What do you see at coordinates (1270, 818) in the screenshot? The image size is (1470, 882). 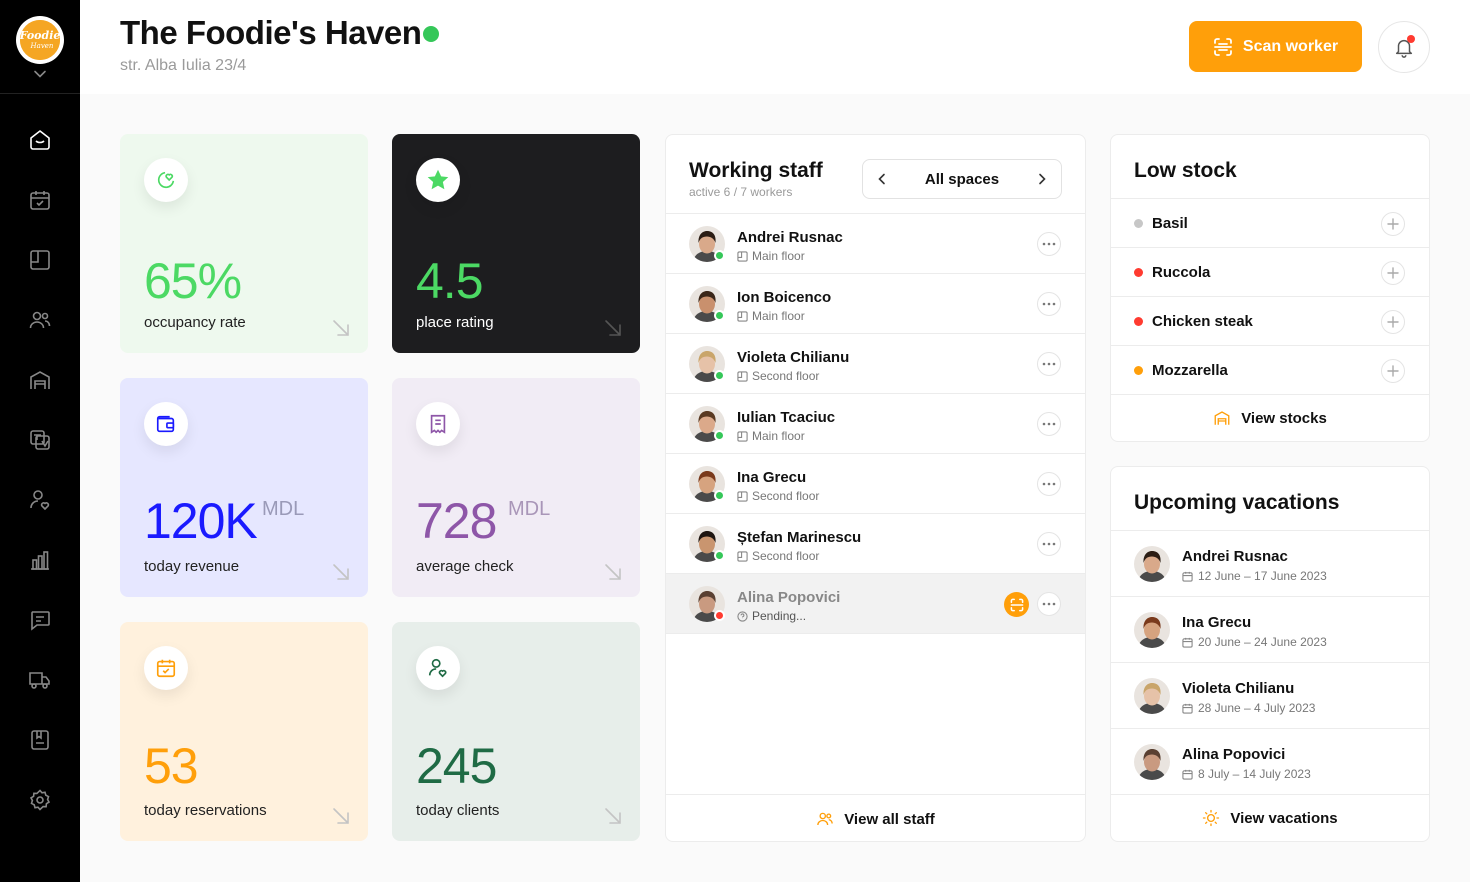 I see `view-vacations-link: View vacations` at bounding box center [1270, 818].